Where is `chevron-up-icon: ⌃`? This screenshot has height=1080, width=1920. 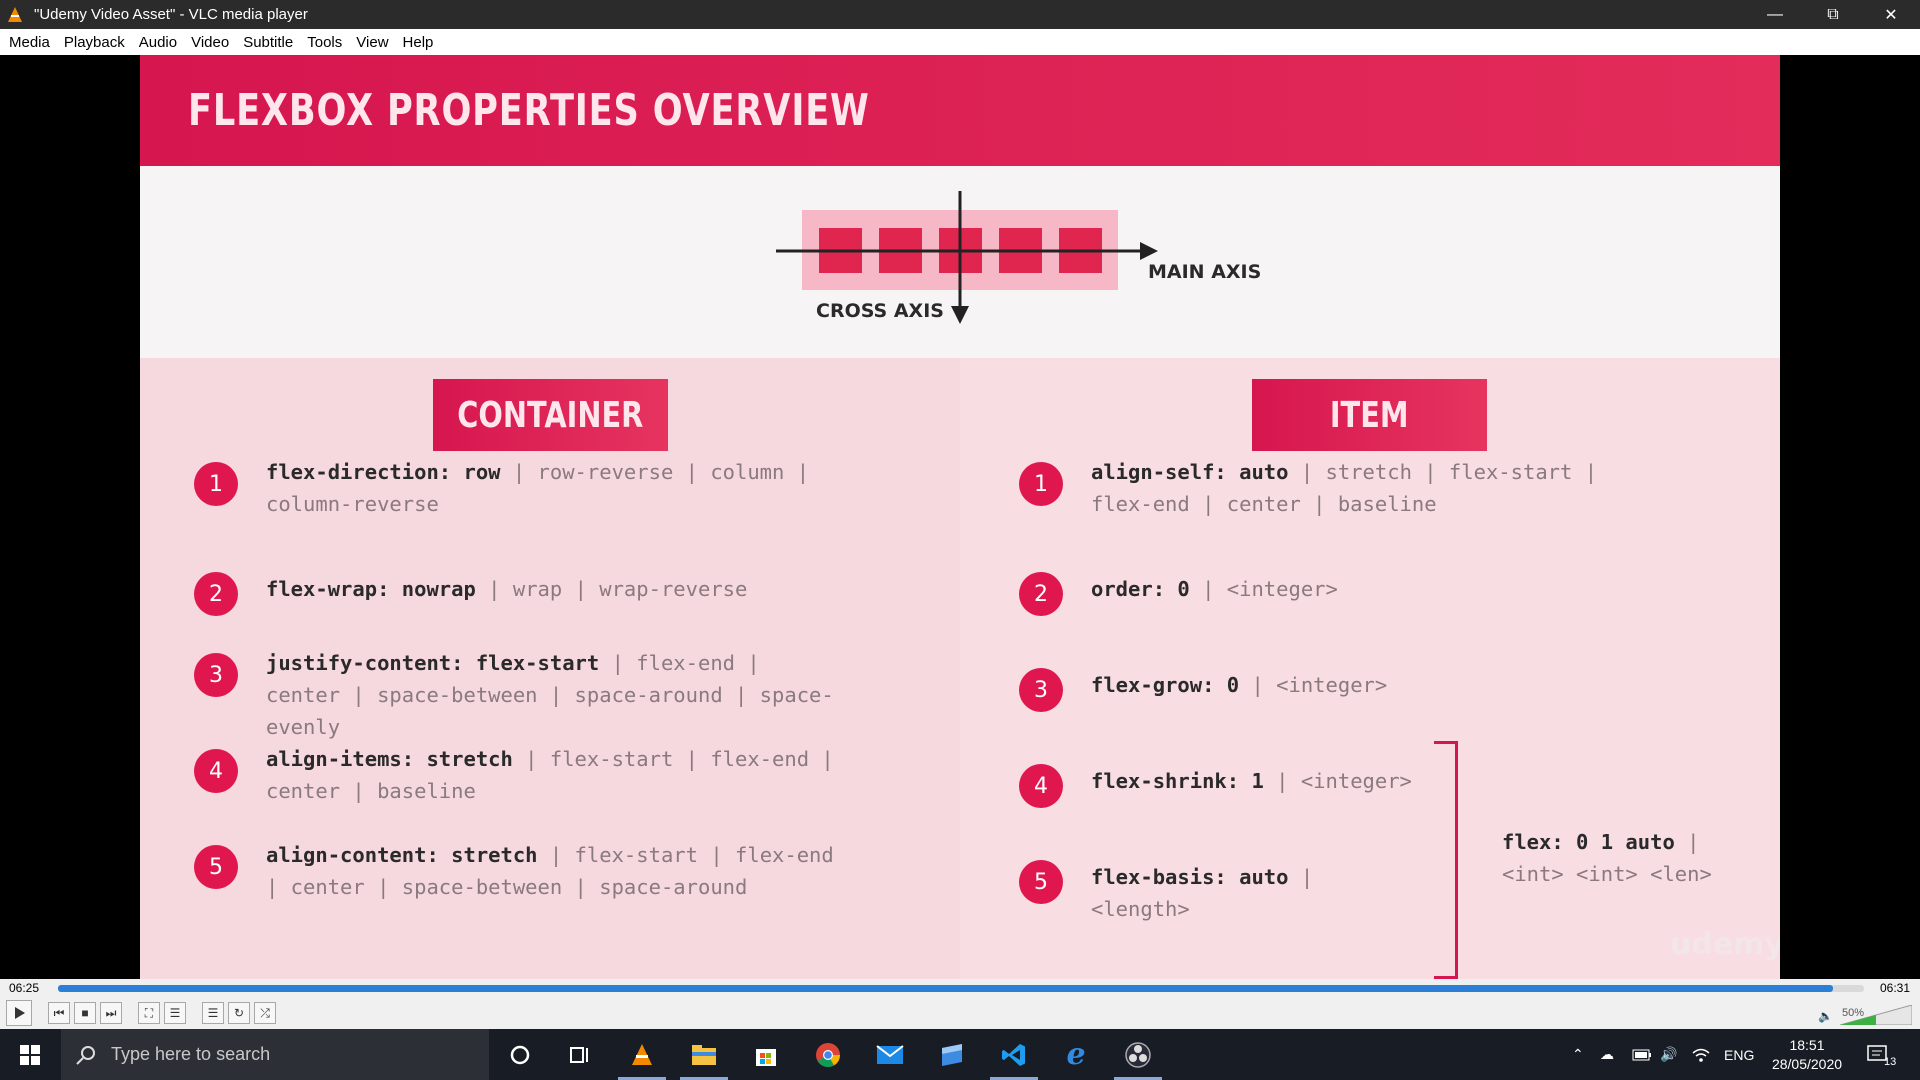 chevron-up-icon: ⌃ is located at coordinates (1578, 1054).